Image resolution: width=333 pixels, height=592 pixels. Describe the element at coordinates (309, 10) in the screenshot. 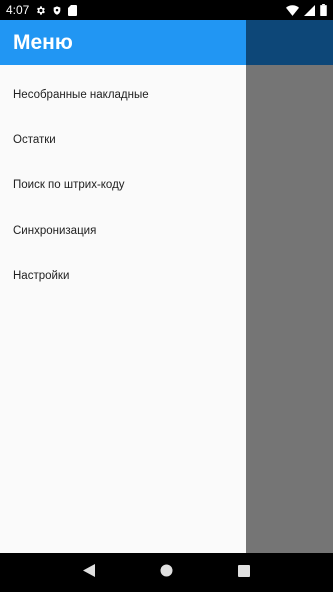

I see `signal-icon` at that location.